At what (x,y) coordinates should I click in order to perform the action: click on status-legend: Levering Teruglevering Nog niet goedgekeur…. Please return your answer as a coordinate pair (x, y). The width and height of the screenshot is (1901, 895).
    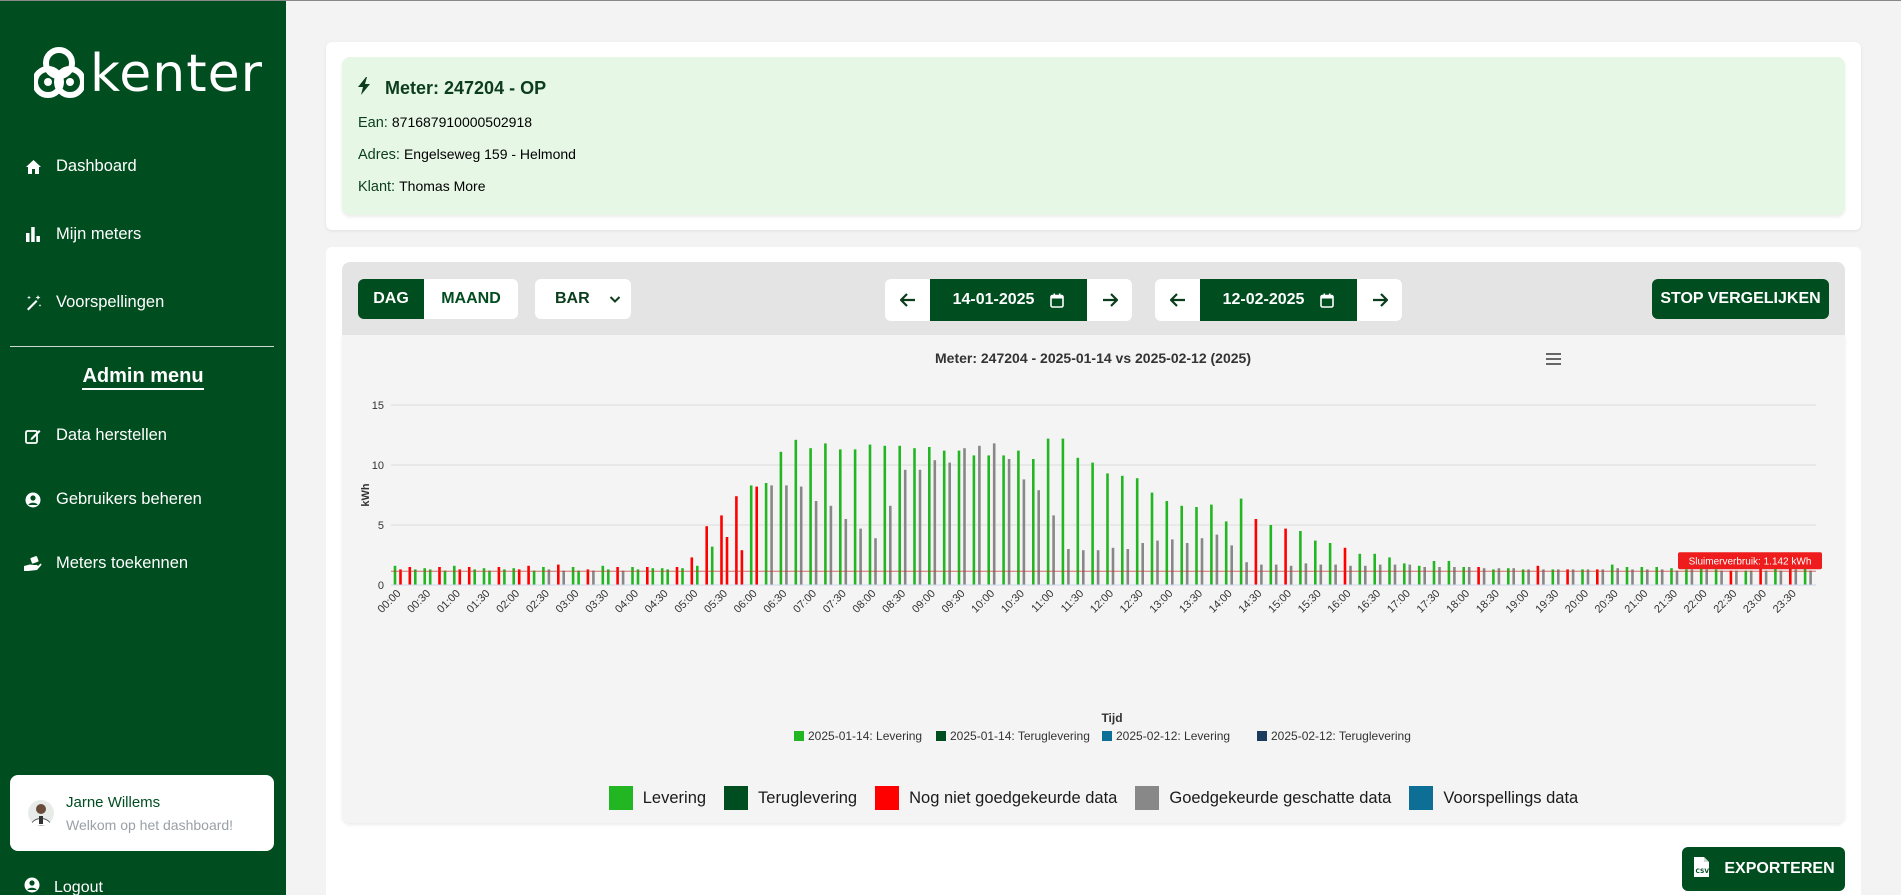
    Looking at the image, I should click on (1093, 798).